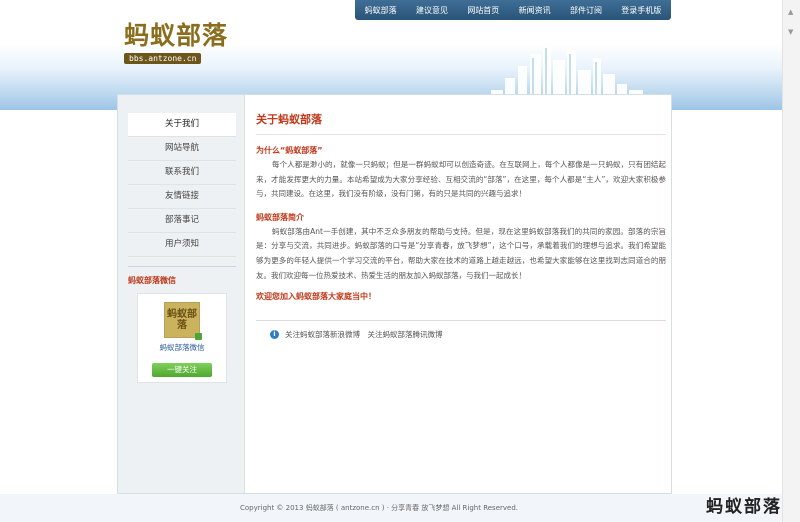  Describe the element at coordinates (274, 335) in the screenshot. I see `info-icon: i` at that location.